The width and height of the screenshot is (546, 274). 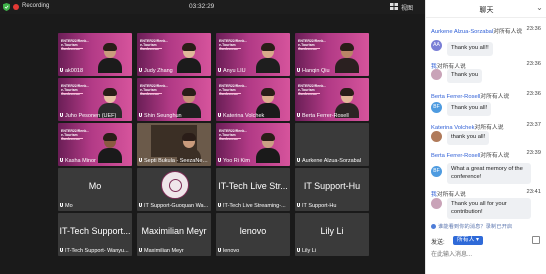 I want to click on chat-header: 聊天 ⌄, so click(x=486, y=9).